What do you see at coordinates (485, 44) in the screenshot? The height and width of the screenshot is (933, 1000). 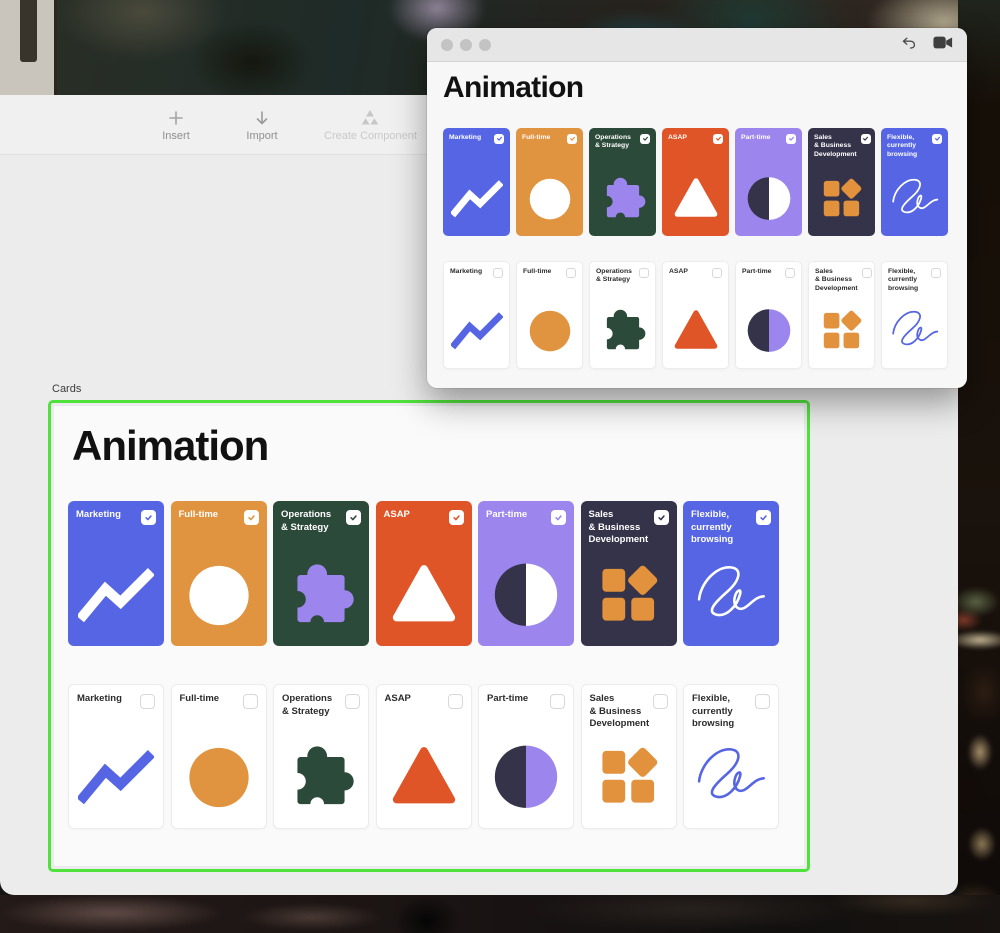 I see `zoom-button` at bounding box center [485, 44].